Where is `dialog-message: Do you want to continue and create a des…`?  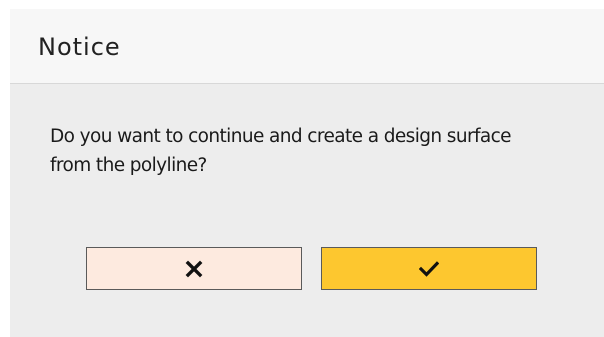
dialog-message: Do you want to continue and create a des… is located at coordinates (281, 151).